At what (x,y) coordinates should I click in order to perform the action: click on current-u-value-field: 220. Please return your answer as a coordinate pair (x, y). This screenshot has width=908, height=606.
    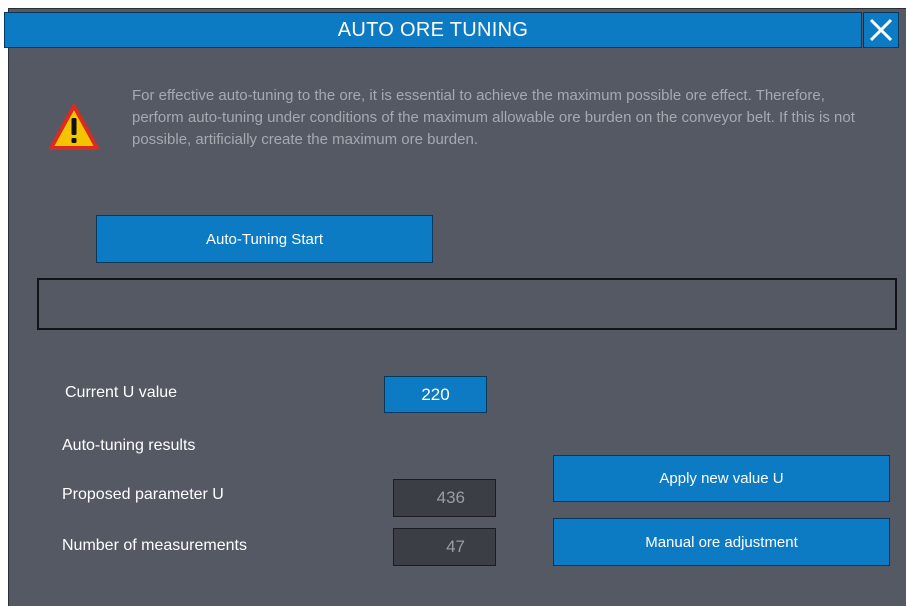
    Looking at the image, I should click on (435, 394).